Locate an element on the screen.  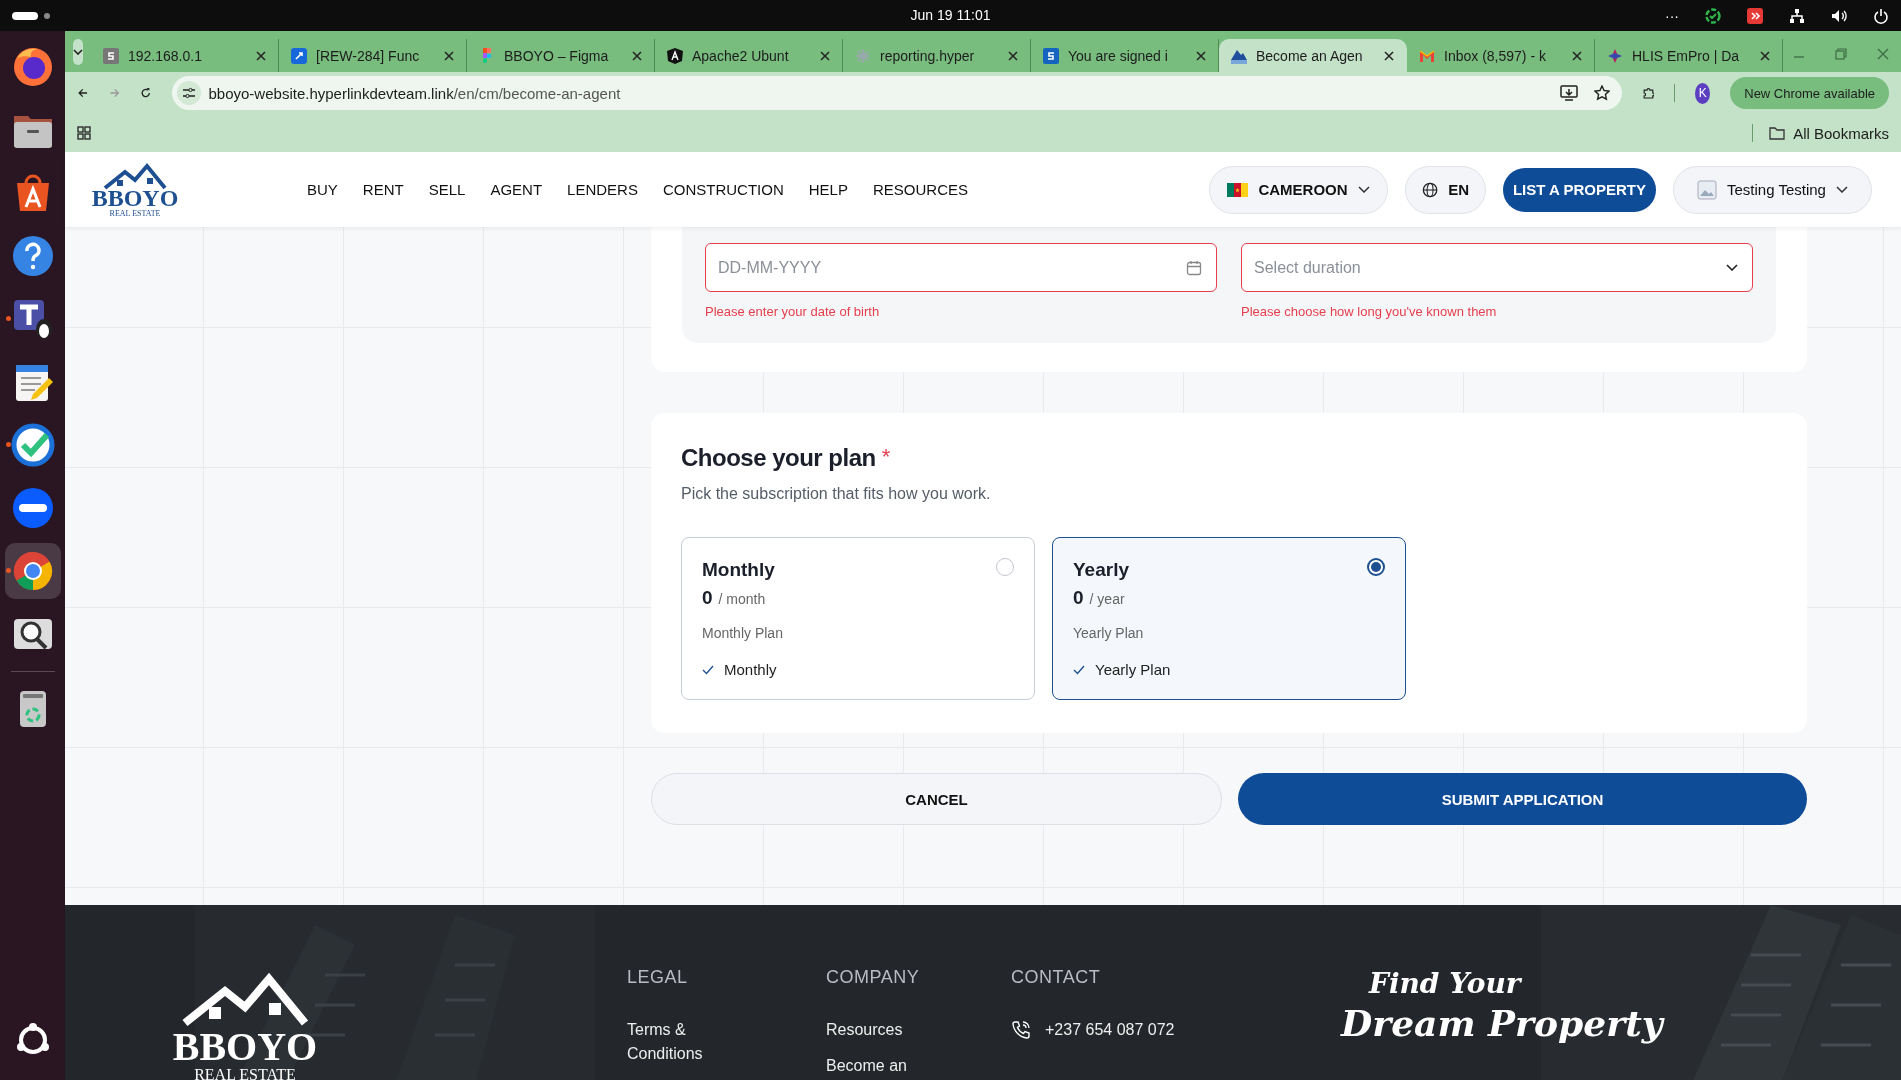
workspace-indicator-icon is located at coordinates (32, 15).